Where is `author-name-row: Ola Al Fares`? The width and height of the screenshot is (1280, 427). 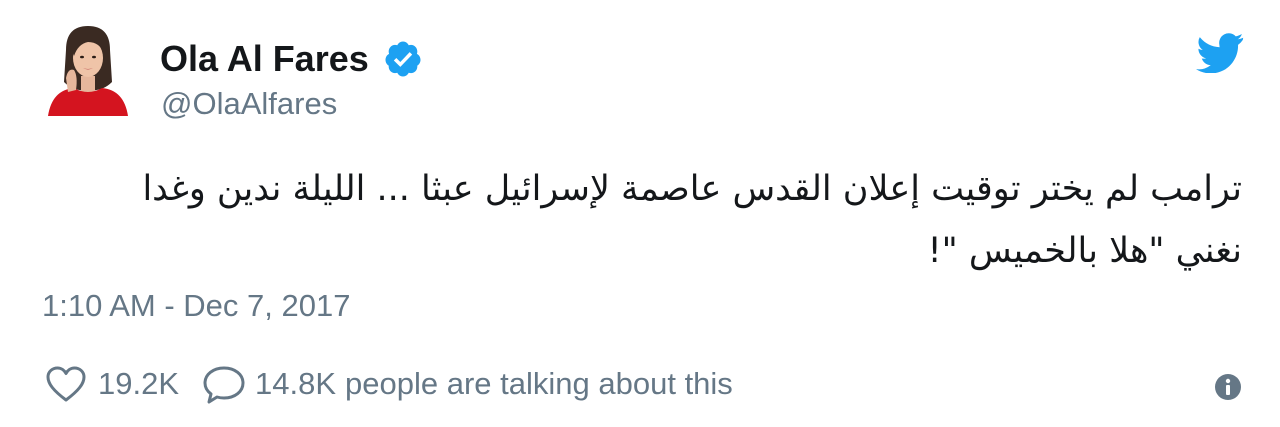 author-name-row: Ola Al Fares is located at coordinates (291, 59).